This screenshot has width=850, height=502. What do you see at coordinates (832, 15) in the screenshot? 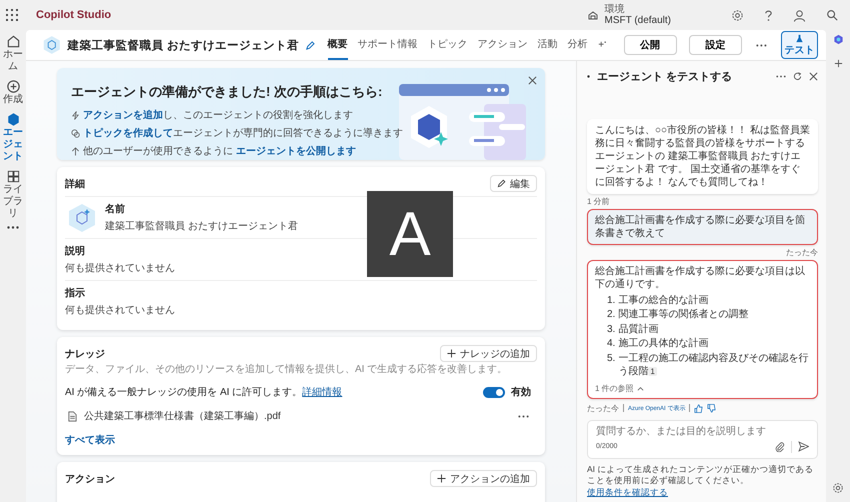
I see `search-icon` at bounding box center [832, 15].